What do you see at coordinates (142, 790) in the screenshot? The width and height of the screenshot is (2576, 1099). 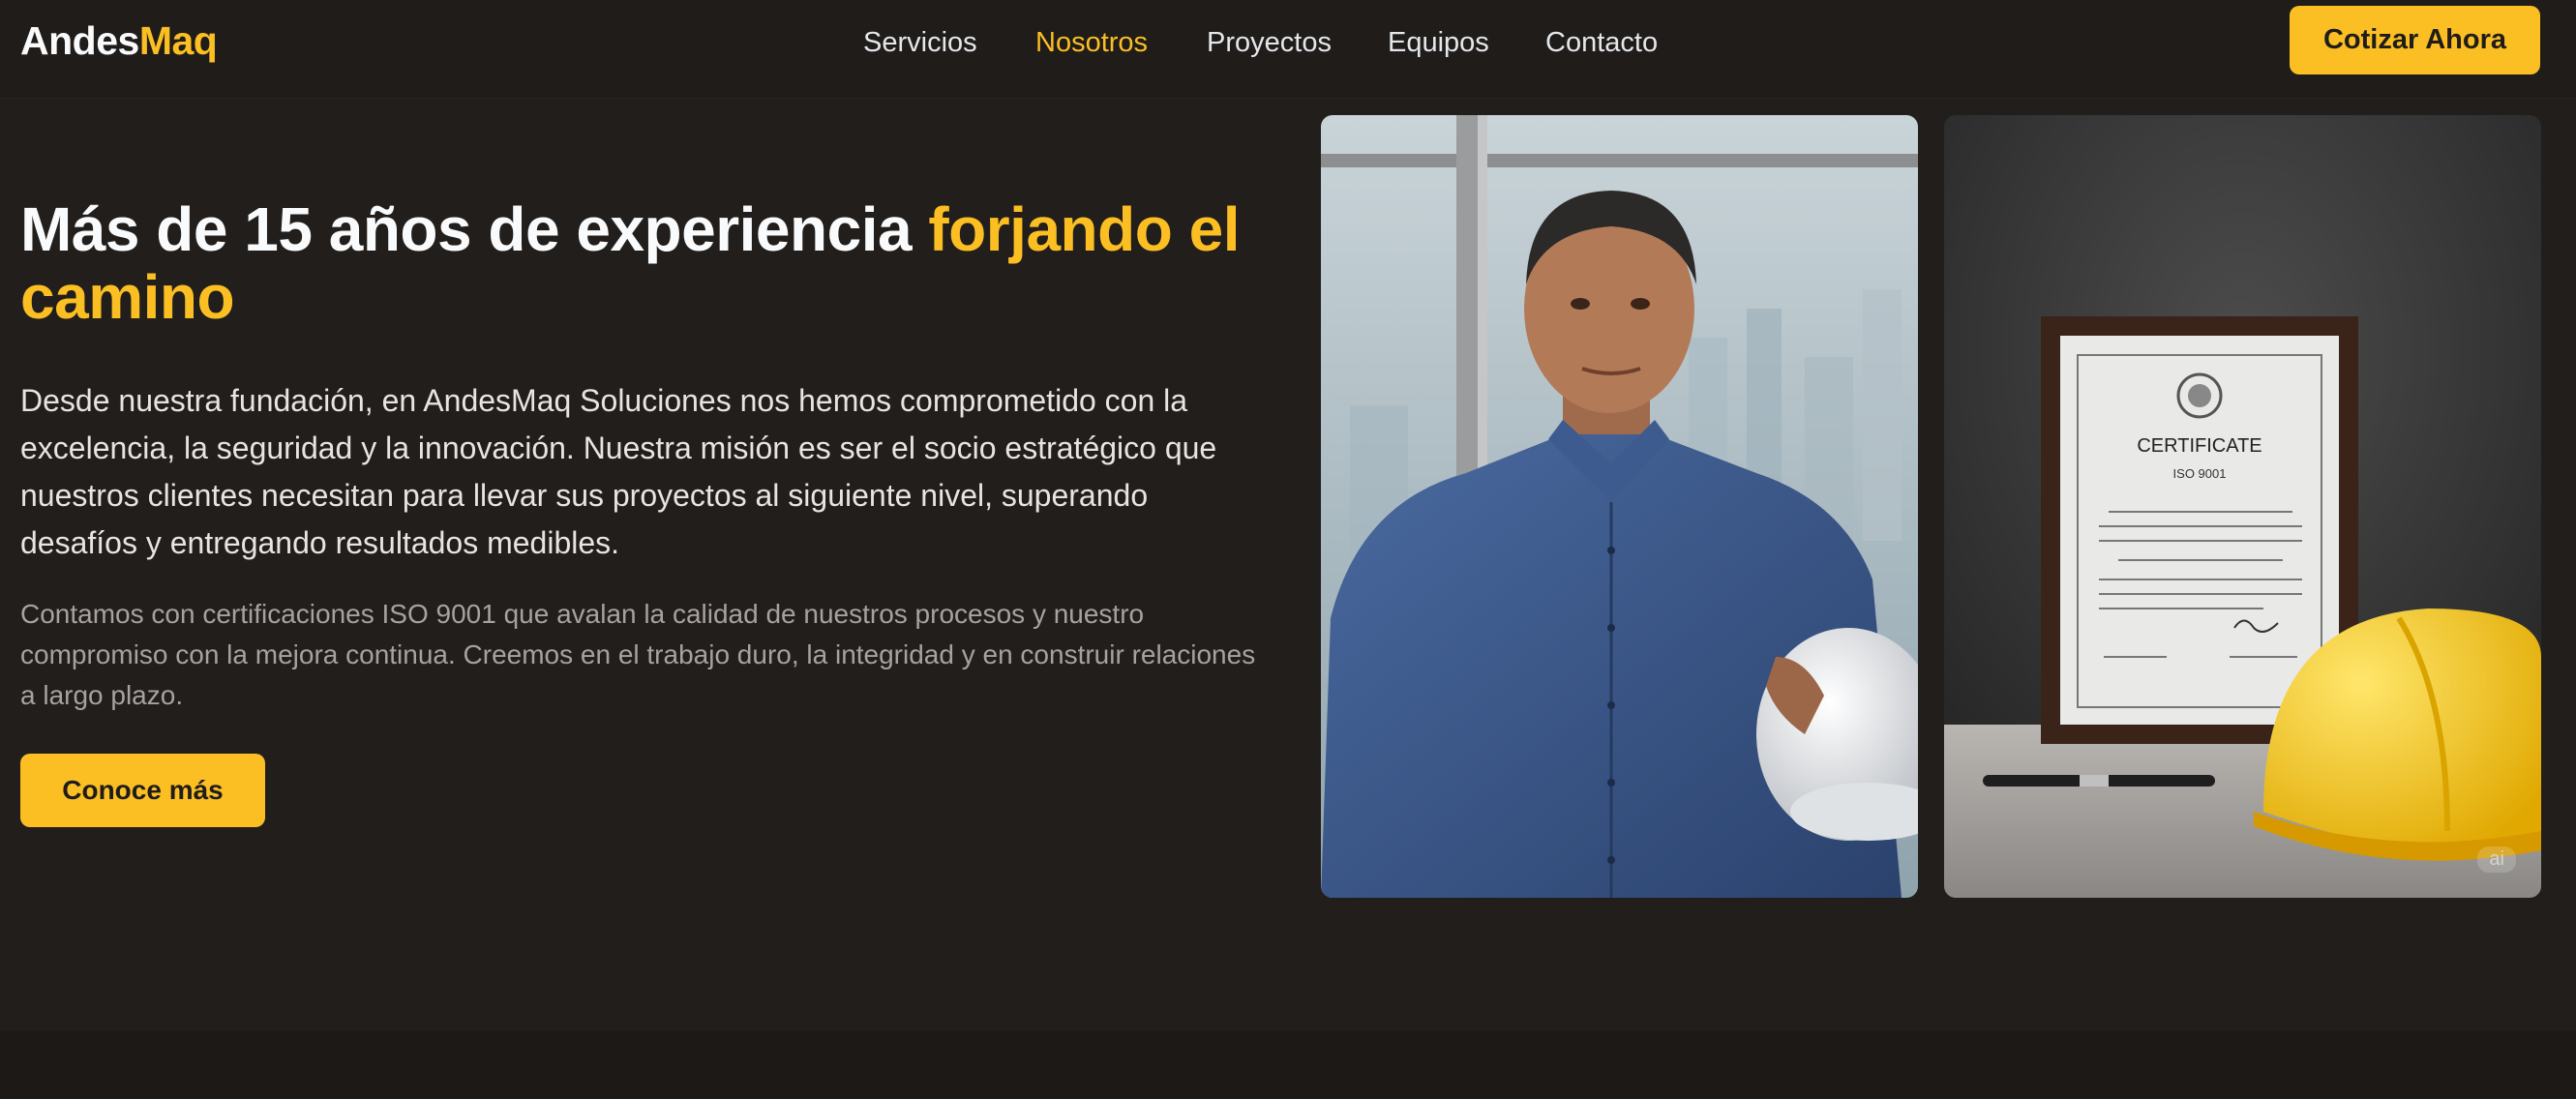 I see `learn-more-button: Conoce más` at bounding box center [142, 790].